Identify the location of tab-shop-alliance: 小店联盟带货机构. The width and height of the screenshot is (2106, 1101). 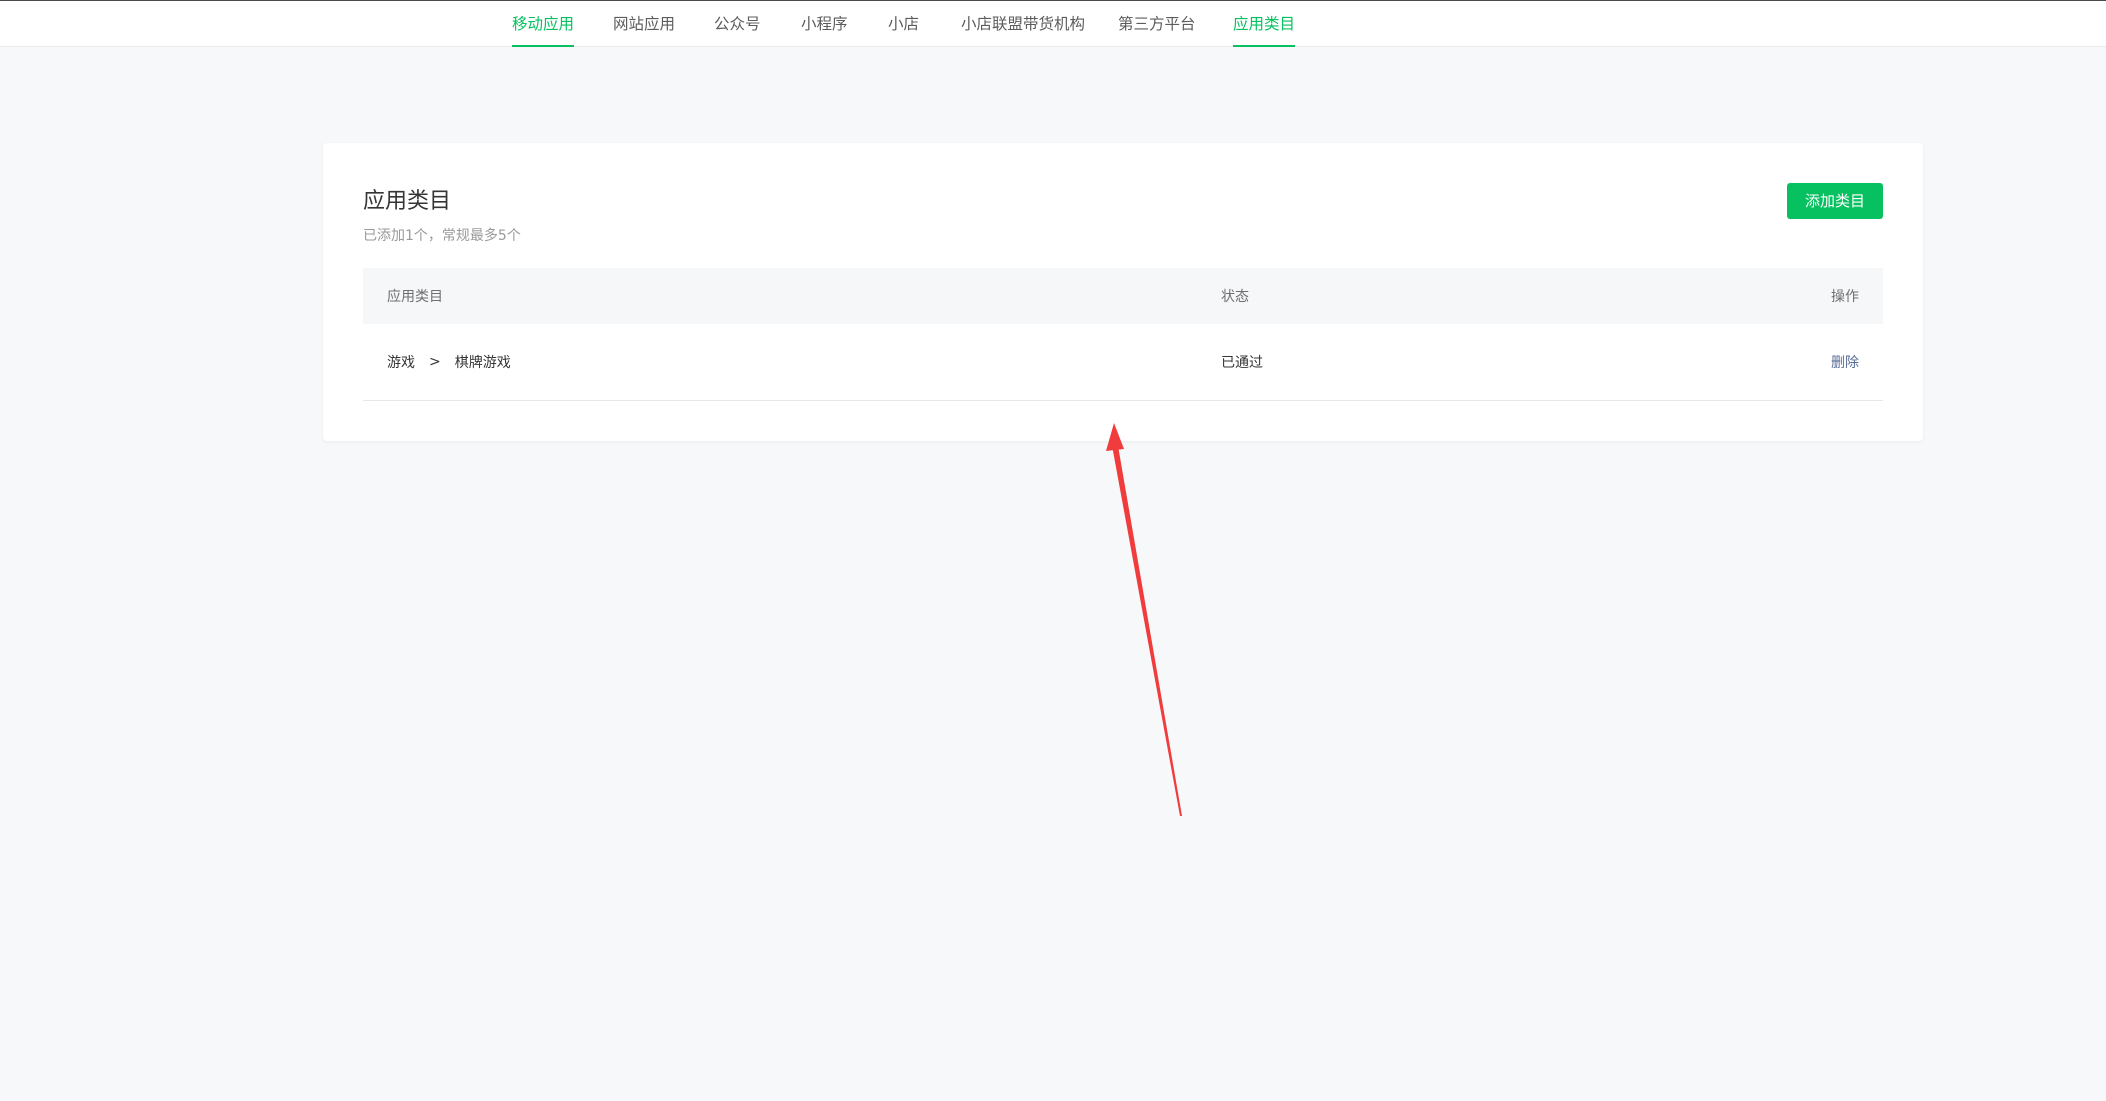
(1023, 24).